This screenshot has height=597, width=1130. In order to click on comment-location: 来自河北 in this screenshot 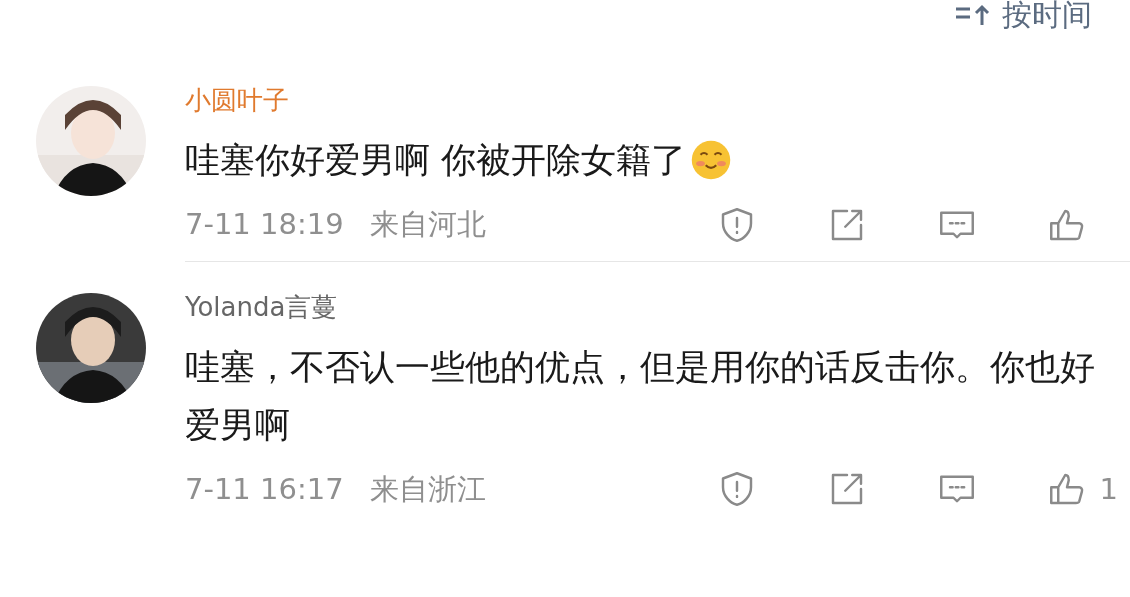, I will do `click(428, 224)`.